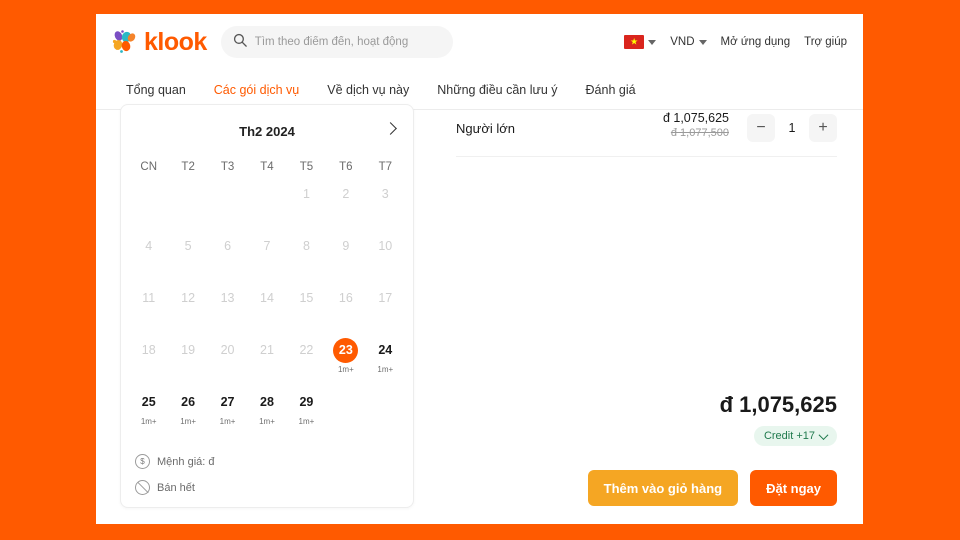 The image size is (960, 540). Describe the element at coordinates (682, 42) in the screenshot. I see `currency-label: VND` at that location.